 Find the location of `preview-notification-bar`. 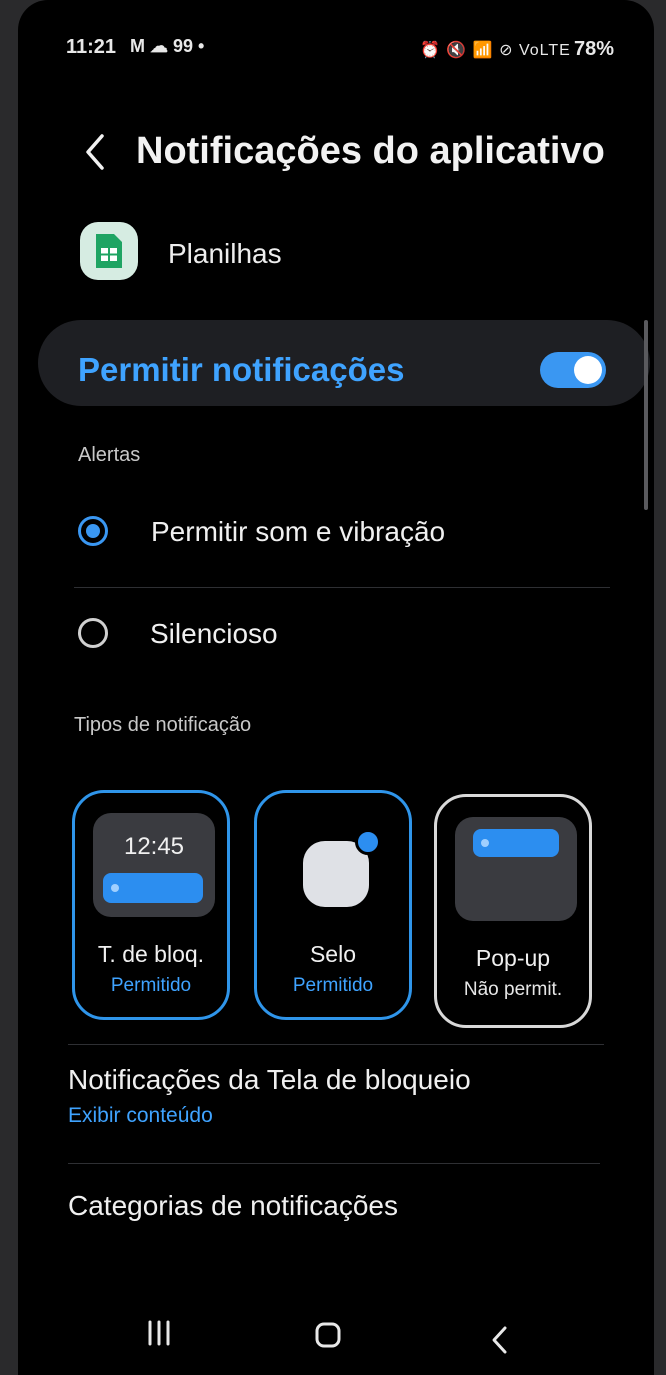

preview-notification-bar is located at coordinates (153, 888).